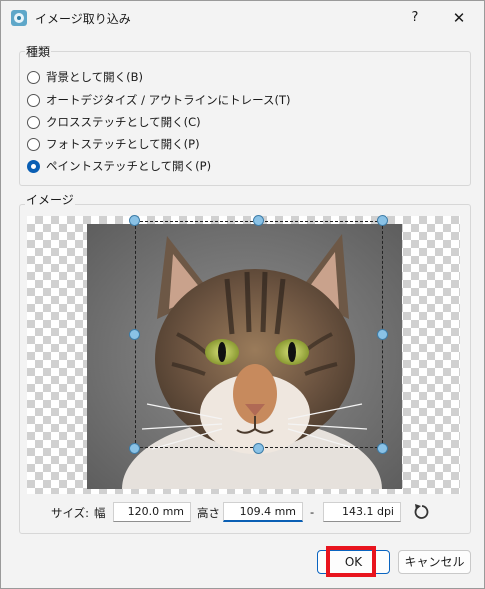 This screenshot has height=589, width=485. What do you see at coordinates (100, 513) in the screenshot?
I see `width-label: 幅` at bounding box center [100, 513].